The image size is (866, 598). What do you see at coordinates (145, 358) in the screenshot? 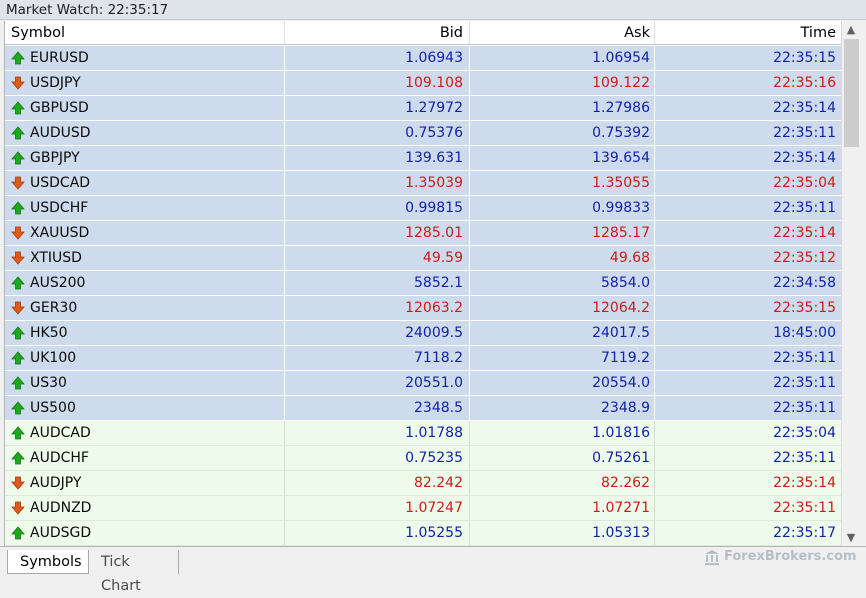
I see `symbol-cell: UK100` at bounding box center [145, 358].